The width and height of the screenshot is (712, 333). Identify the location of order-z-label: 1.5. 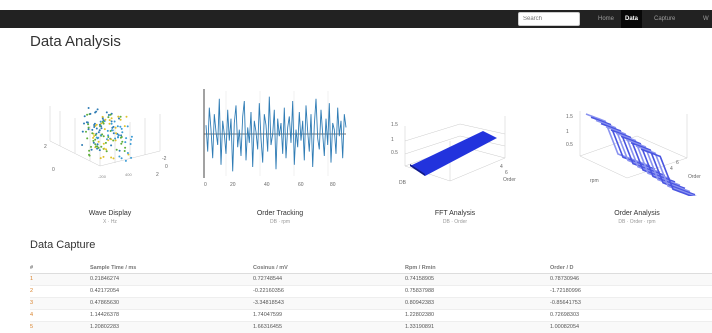
(569, 117).